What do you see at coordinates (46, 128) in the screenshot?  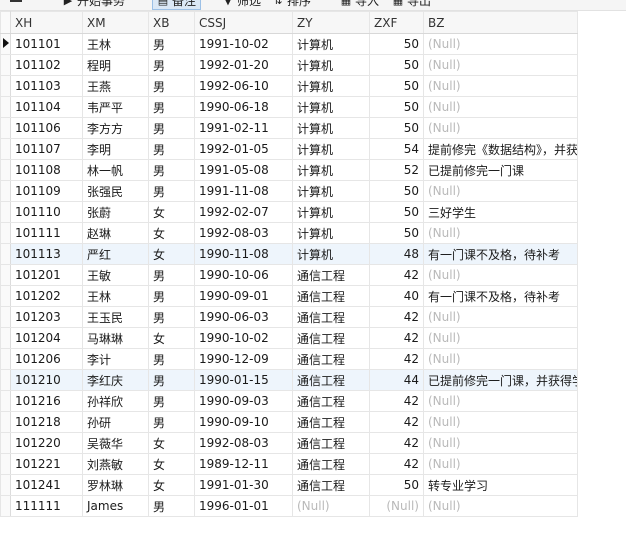 I see `cell-xh: 101106` at bounding box center [46, 128].